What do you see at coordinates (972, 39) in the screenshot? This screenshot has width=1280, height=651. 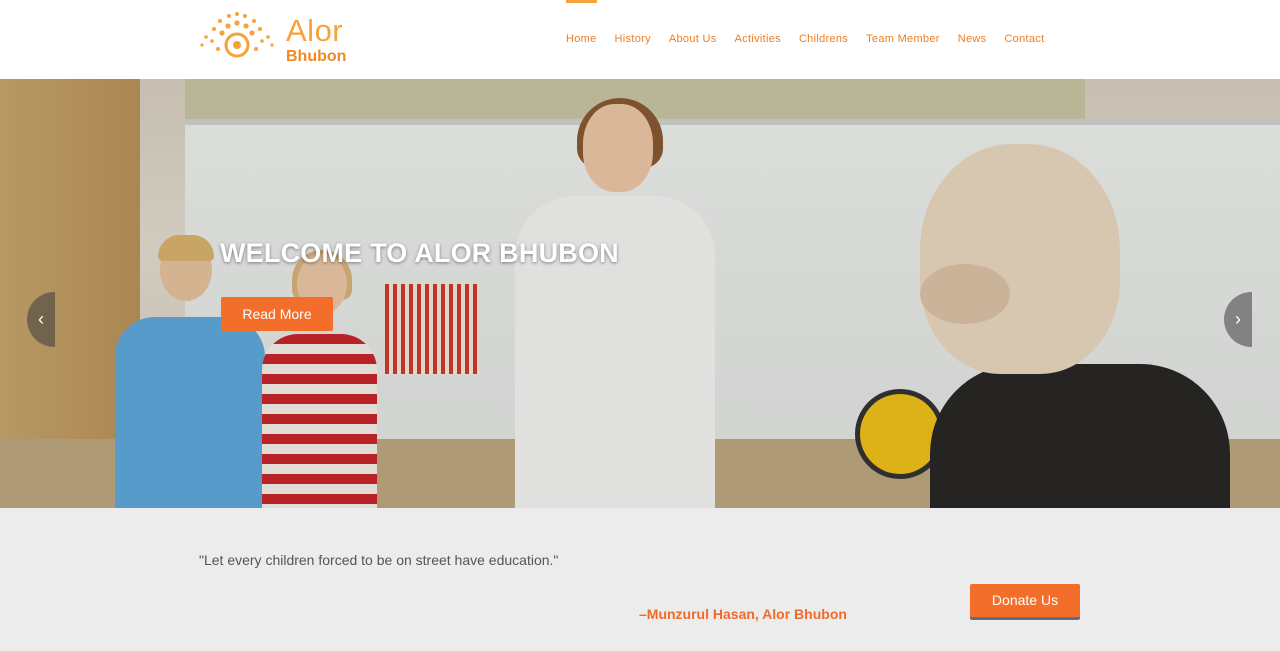 I see `nav-item-news: News` at bounding box center [972, 39].